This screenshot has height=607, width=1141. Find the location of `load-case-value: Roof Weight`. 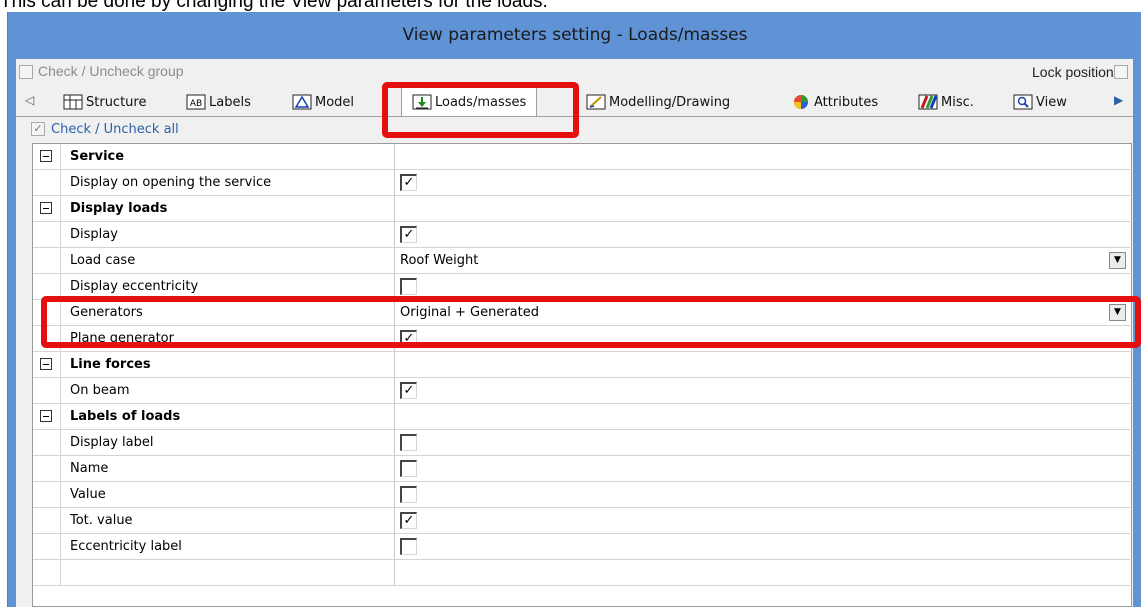

load-case-value: Roof Weight is located at coordinates (439, 260).